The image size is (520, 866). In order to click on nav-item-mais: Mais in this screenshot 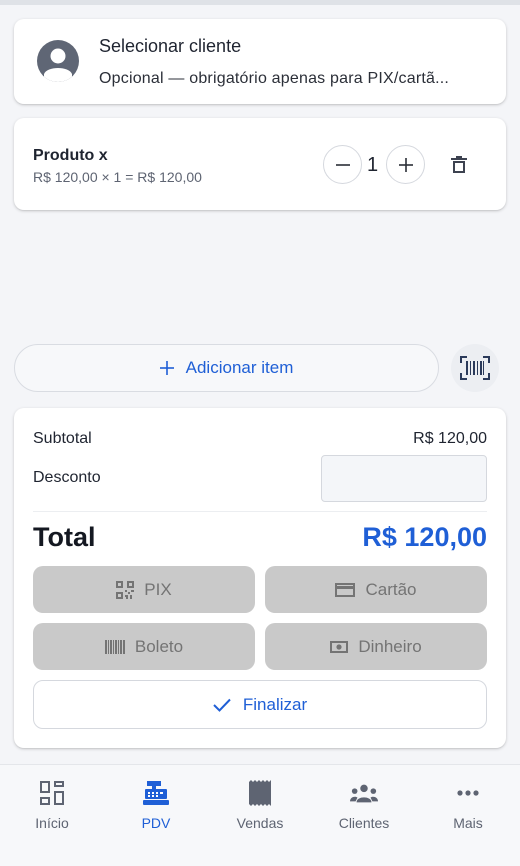, I will do `click(468, 805)`.